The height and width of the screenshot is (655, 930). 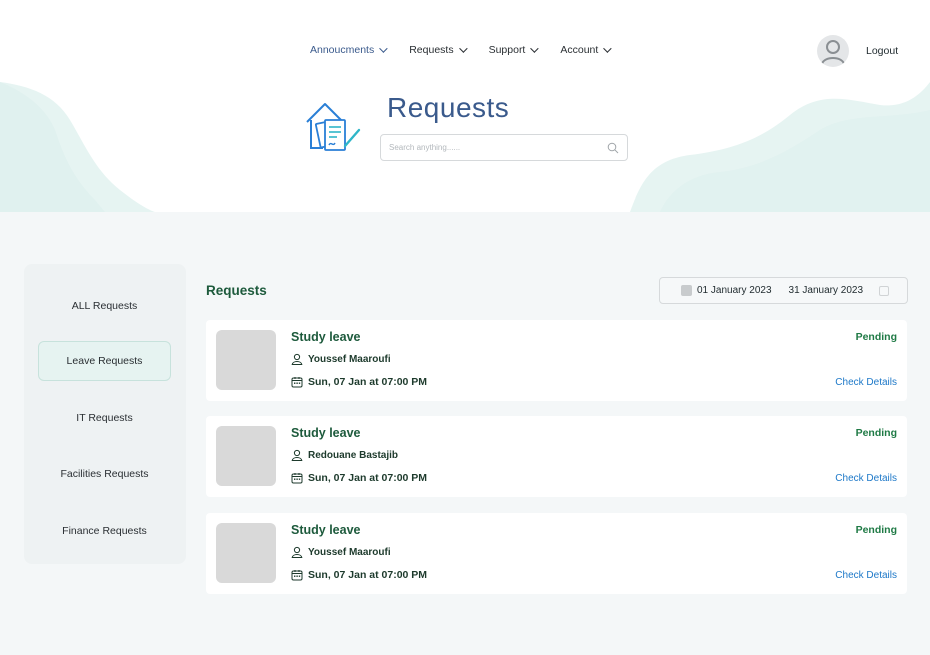 I want to click on logout-button: Logout, so click(x=882, y=51).